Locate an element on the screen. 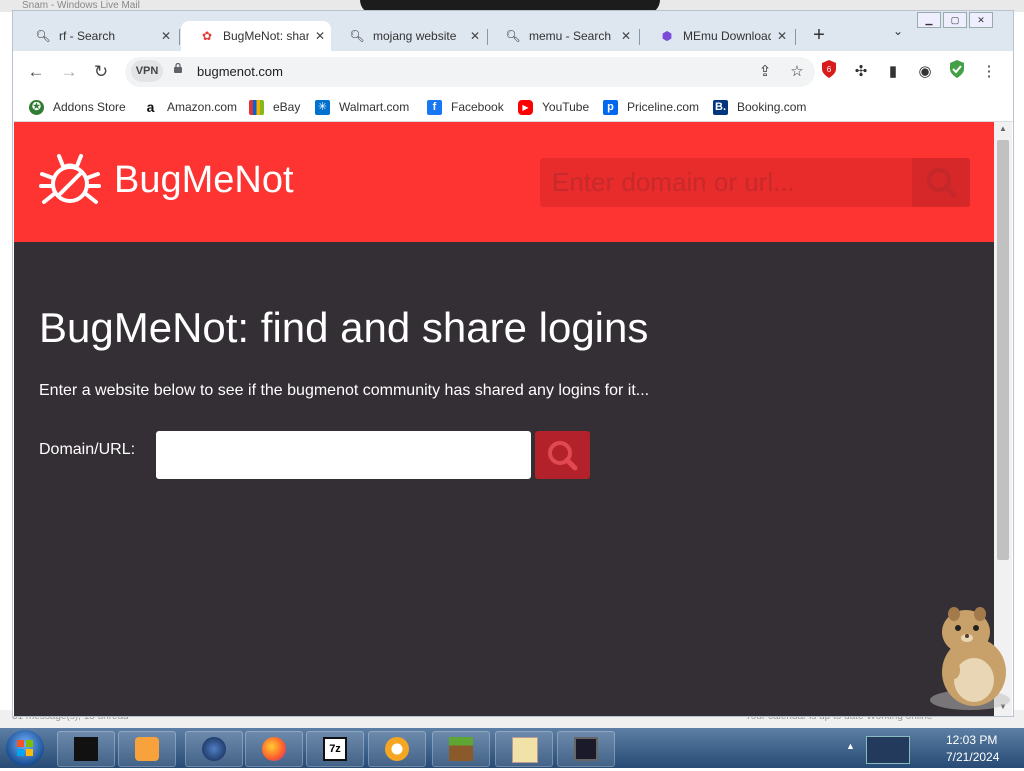 The height and width of the screenshot is (771, 1024). vpn-shield-icon is located at coordinates (397, 749).